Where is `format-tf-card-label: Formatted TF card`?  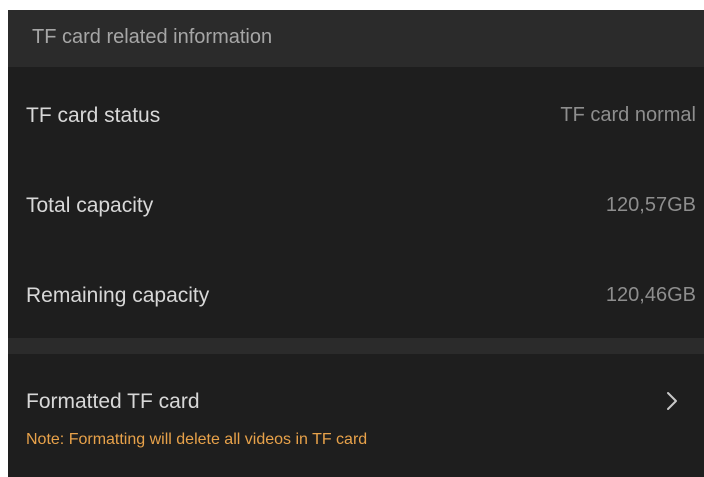 format-tf-card-label: Formatted TF card is located at coordinates (113, 401).